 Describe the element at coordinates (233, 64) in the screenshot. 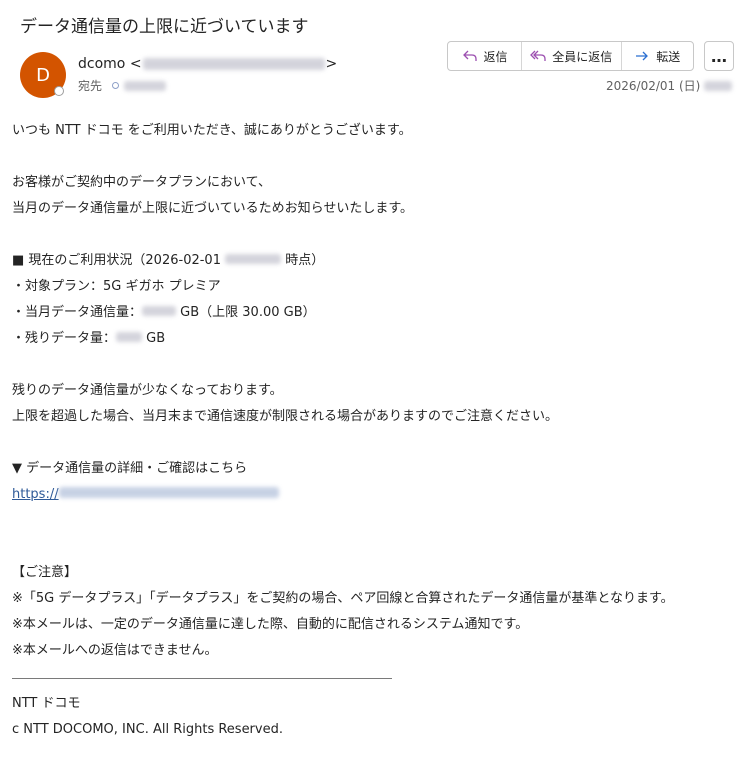

I see `redacted-sender-address` at that location.